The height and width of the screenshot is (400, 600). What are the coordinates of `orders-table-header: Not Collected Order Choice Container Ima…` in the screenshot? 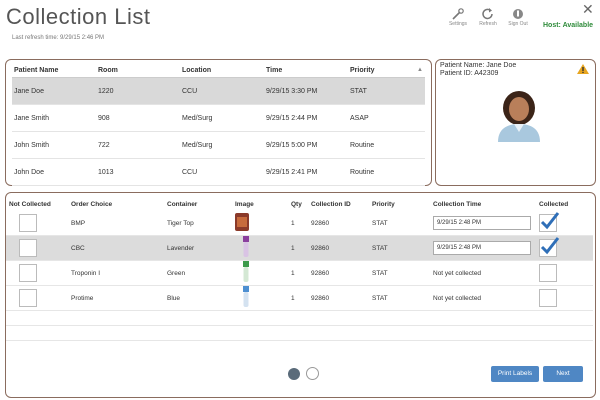 It's located at (299, 204).